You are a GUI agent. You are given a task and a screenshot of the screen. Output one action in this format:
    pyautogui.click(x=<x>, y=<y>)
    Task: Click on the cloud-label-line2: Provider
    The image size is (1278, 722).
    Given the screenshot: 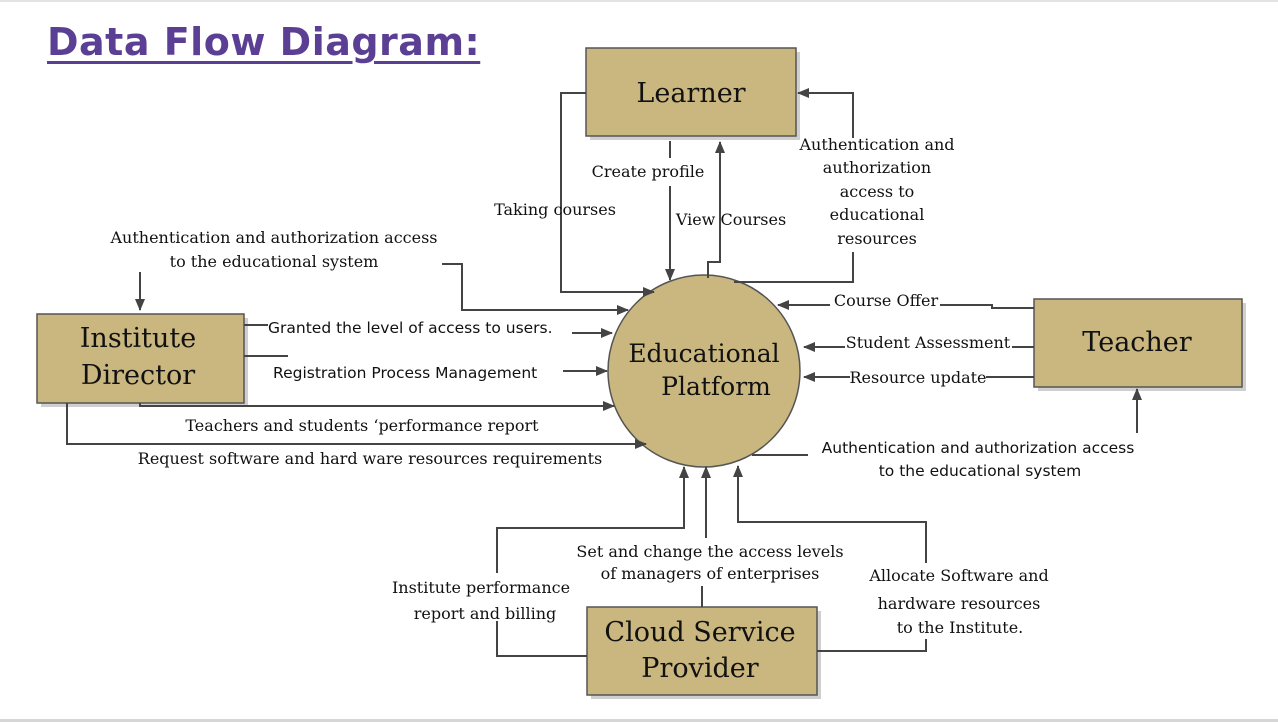 What is the action you would take?
    pyautogui.click(x=699, y=668)
    